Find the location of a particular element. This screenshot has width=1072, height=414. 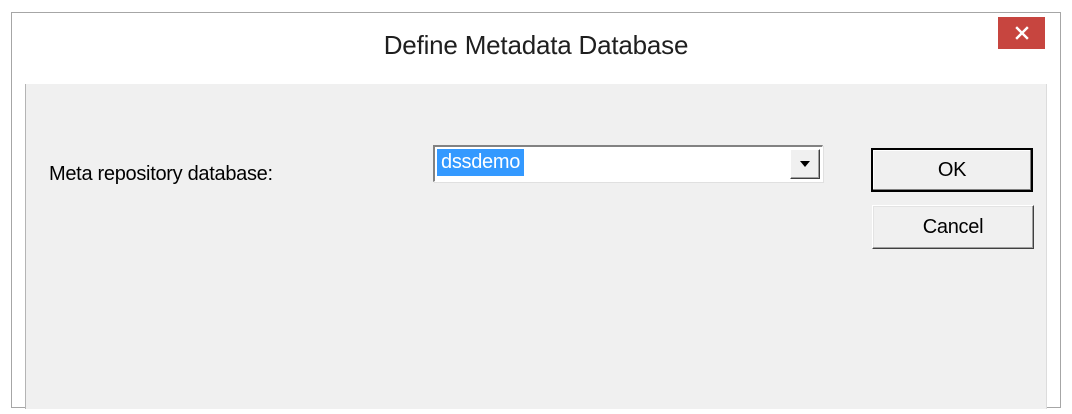

meta-repository-combobox: dssdemo is located at coordinates (628, 163).